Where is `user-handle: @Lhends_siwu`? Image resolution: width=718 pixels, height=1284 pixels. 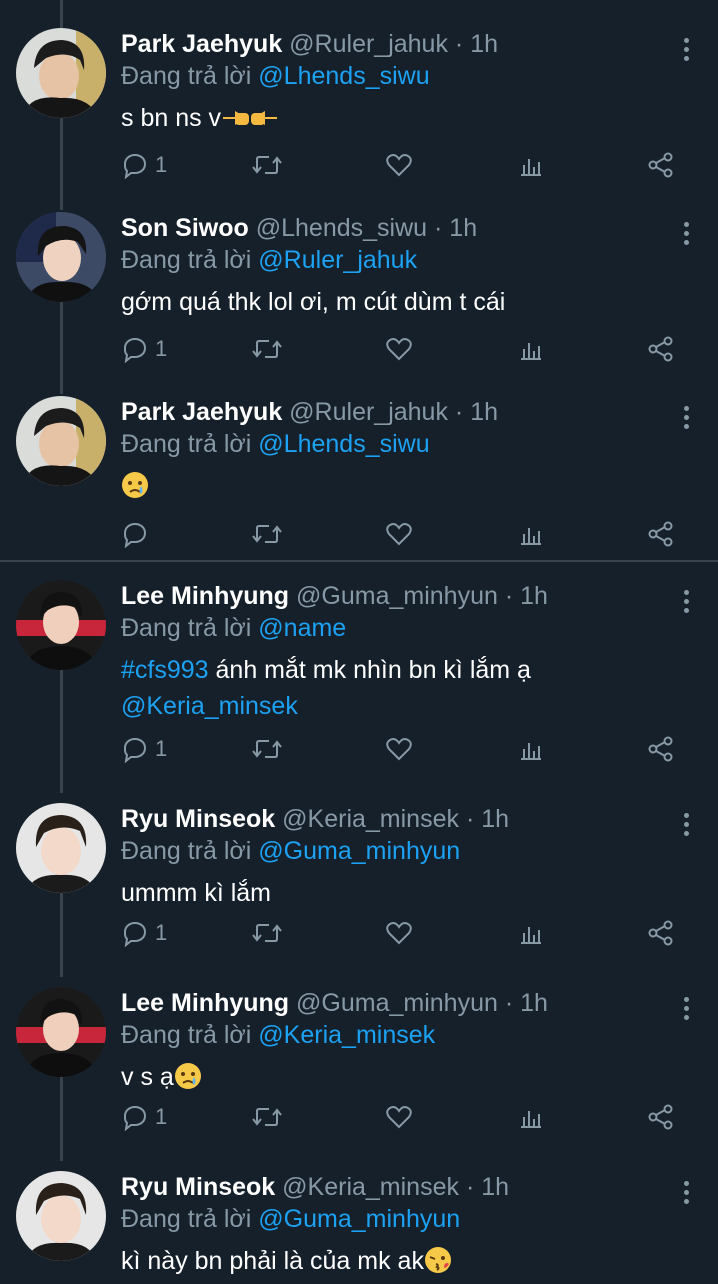 user-handle: @Lhends_siwu is located at coordinates (341, 228).